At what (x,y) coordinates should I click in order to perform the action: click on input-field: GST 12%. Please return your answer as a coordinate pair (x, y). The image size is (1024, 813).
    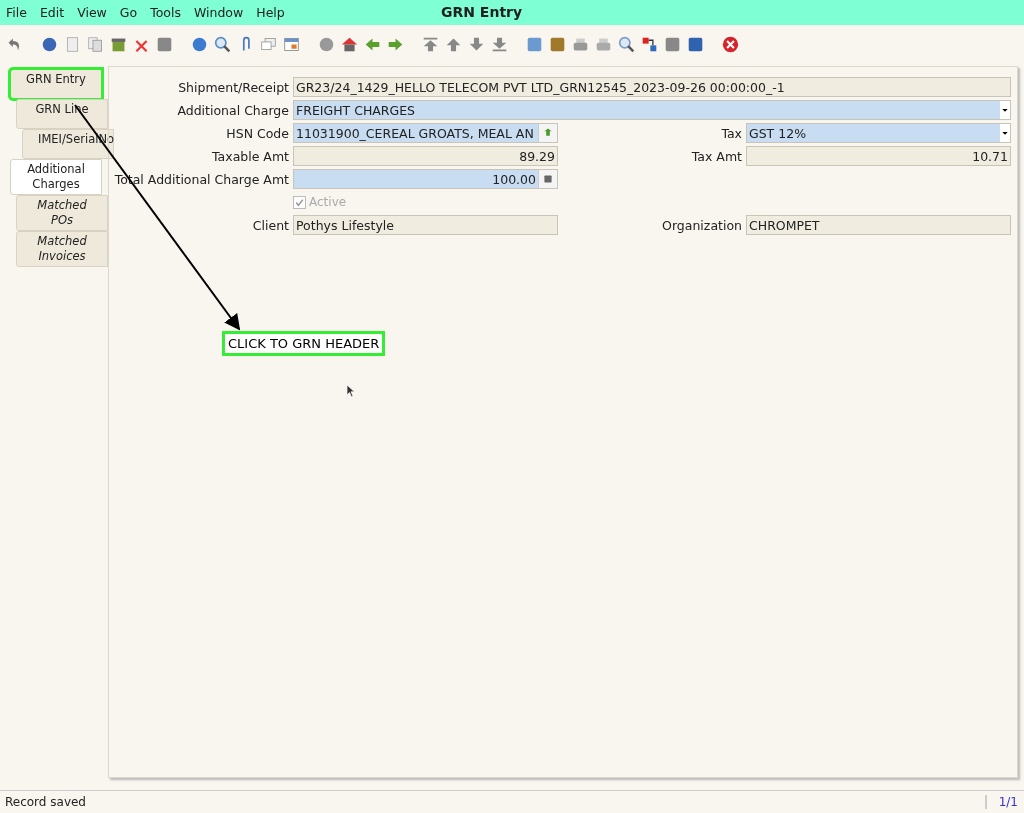
    Looking at the image, I should click on (878, 133).